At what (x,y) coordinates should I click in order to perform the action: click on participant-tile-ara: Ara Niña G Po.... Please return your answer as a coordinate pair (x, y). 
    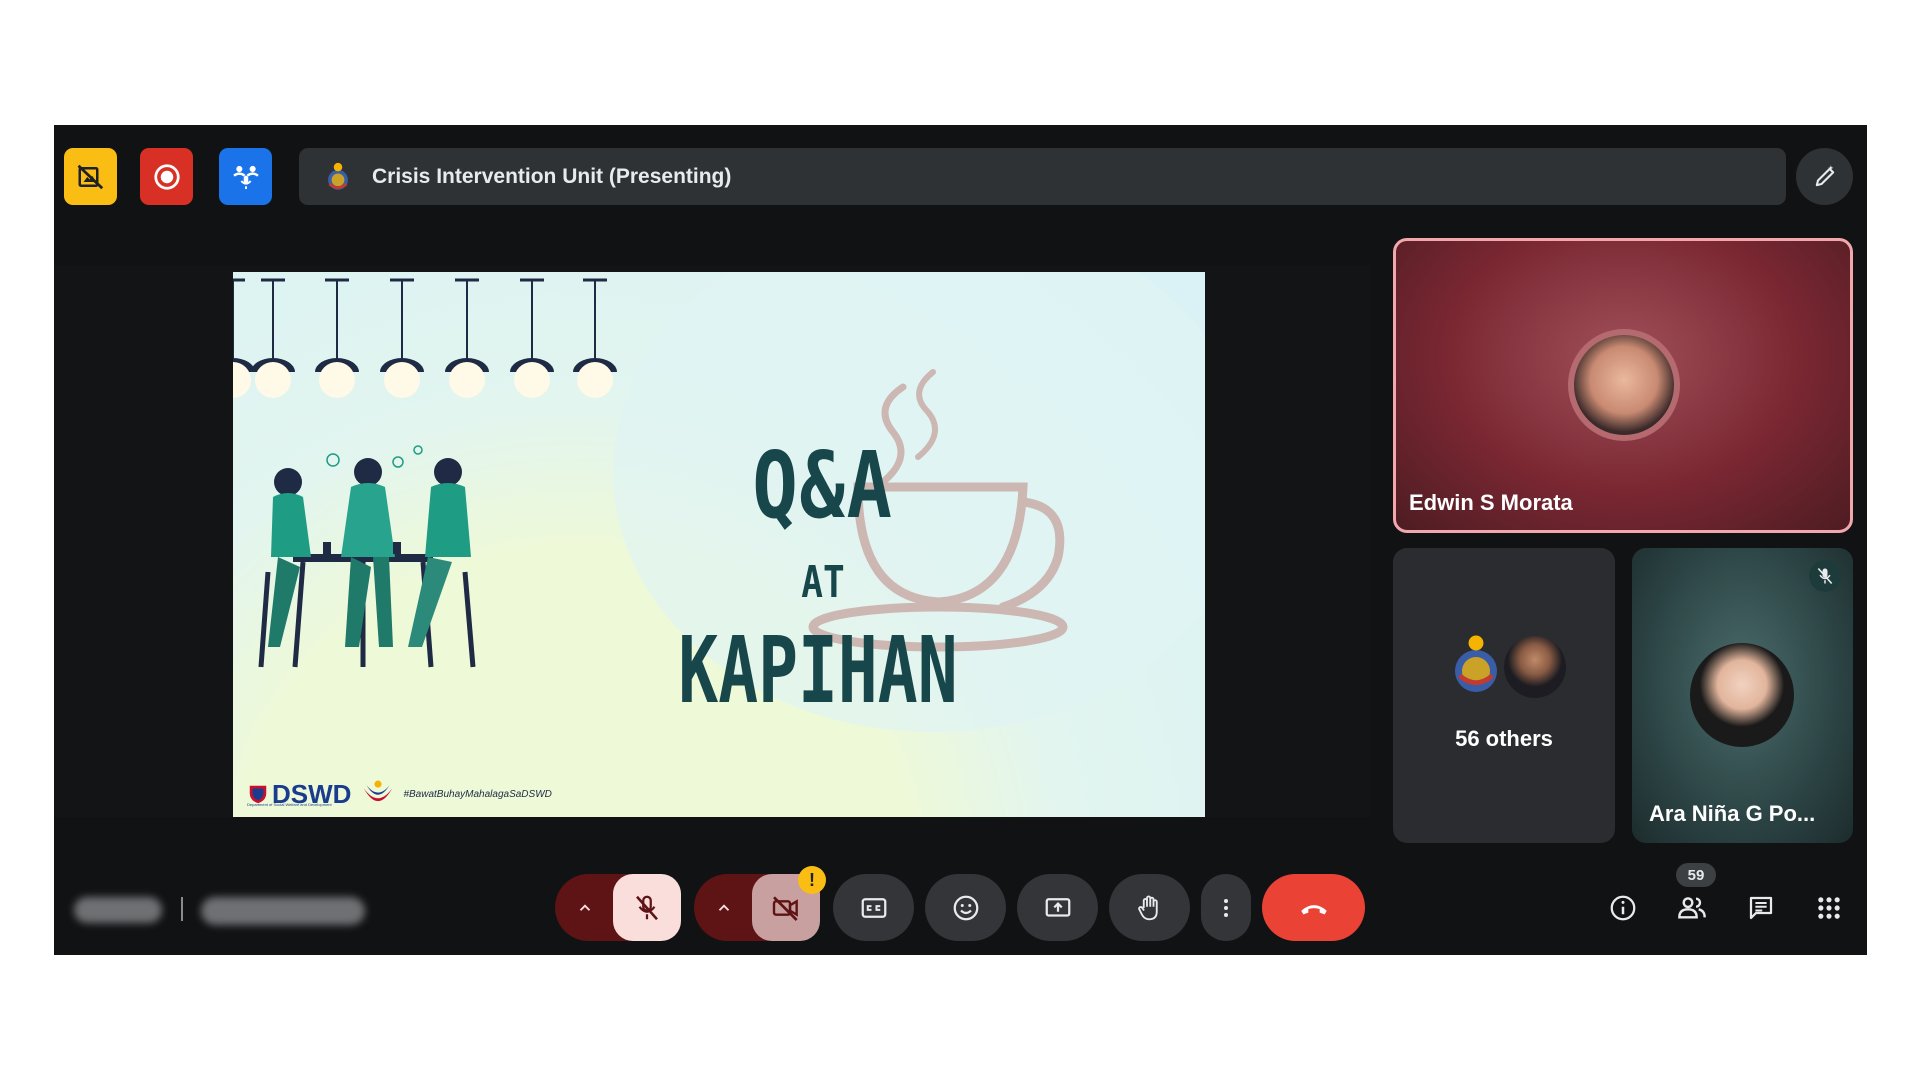
    Looking at the image, I should click on (1742, 695).